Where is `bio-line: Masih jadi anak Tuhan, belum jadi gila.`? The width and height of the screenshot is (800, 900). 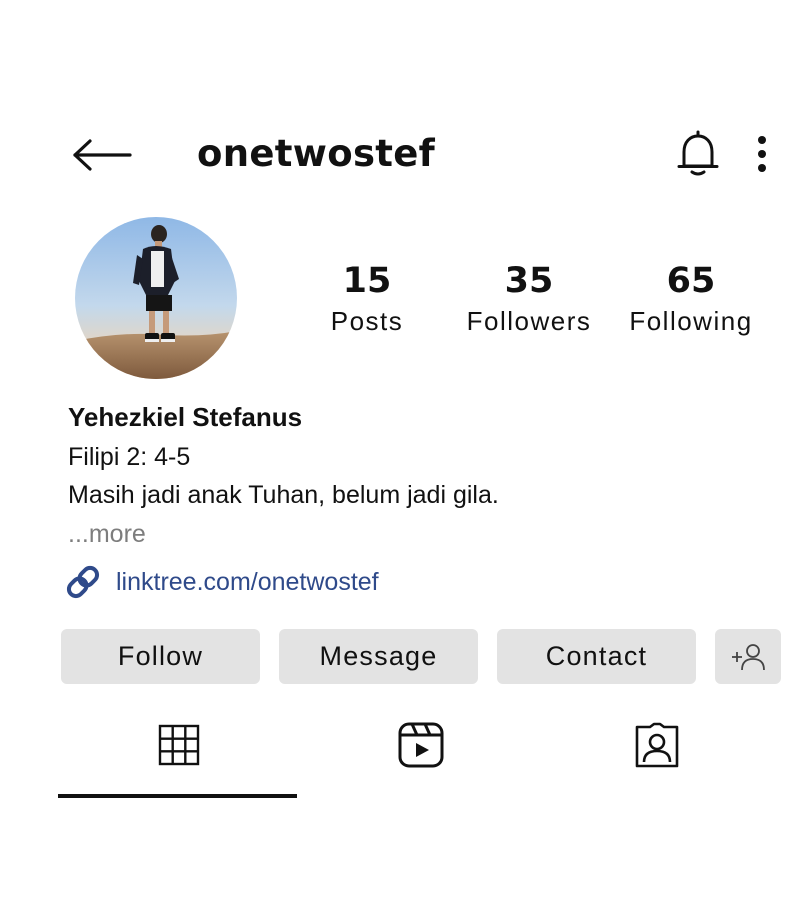
bio-line: Masih jadi anak Tuhan, belum jadi gila. is located at coordinates (283, 495).